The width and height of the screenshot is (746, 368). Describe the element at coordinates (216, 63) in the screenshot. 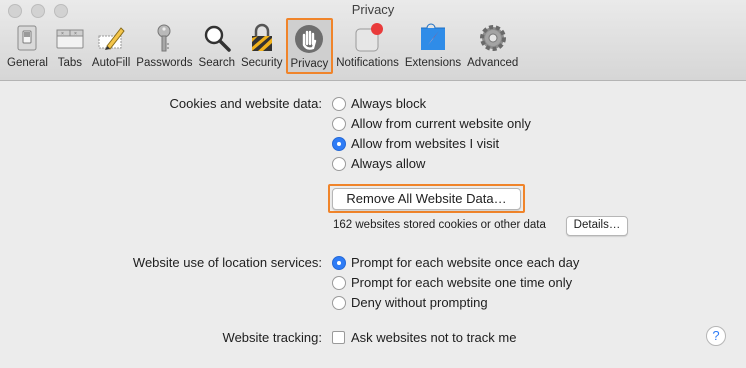

I see `tab-search-label: Search` at that location.